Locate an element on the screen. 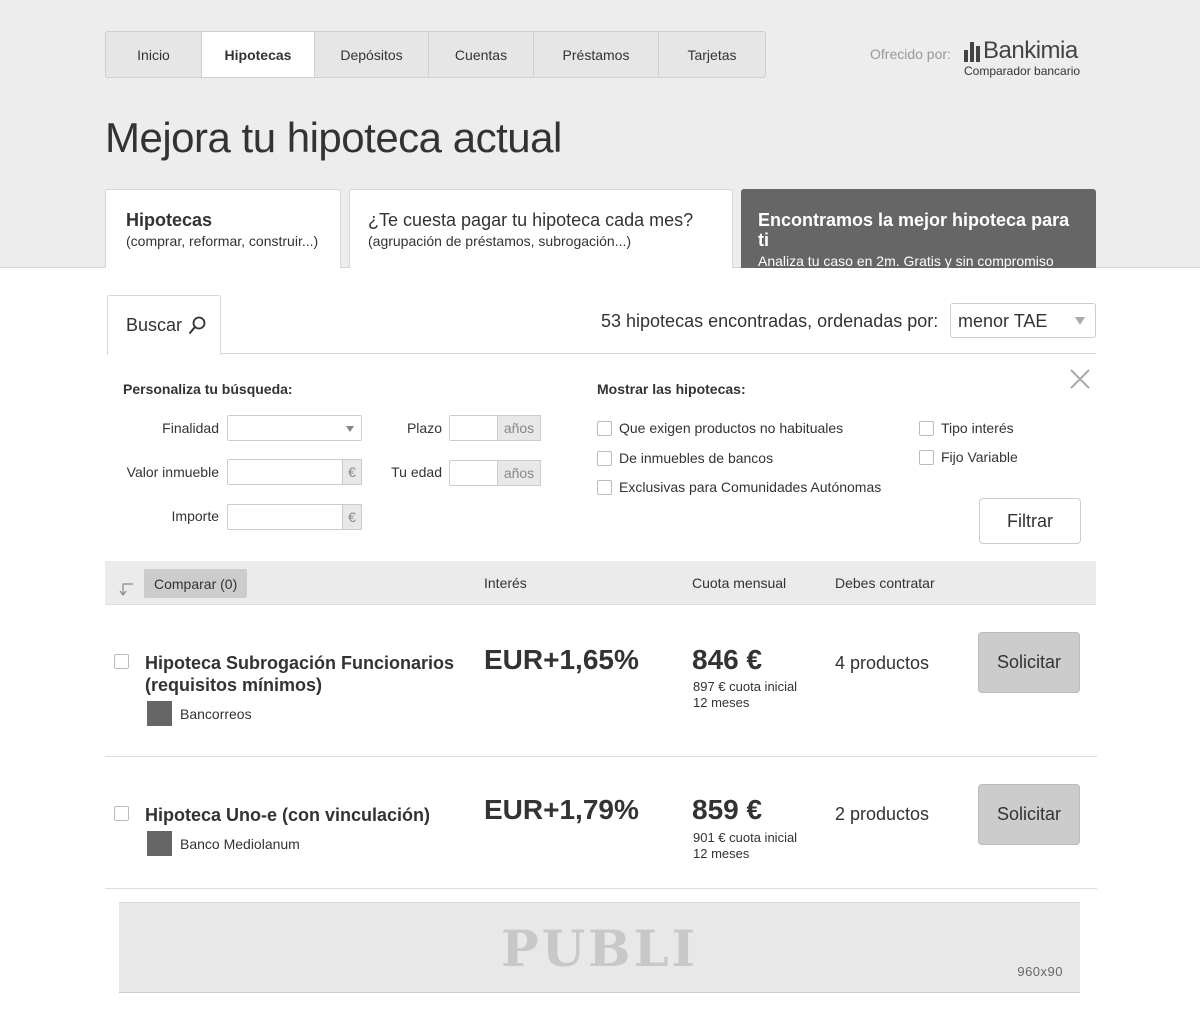 This screenshot has width=1200, height=1024. checkbox-inmuebles-bancos: De inmuebles de bancos is located at coordinates (685, 458).